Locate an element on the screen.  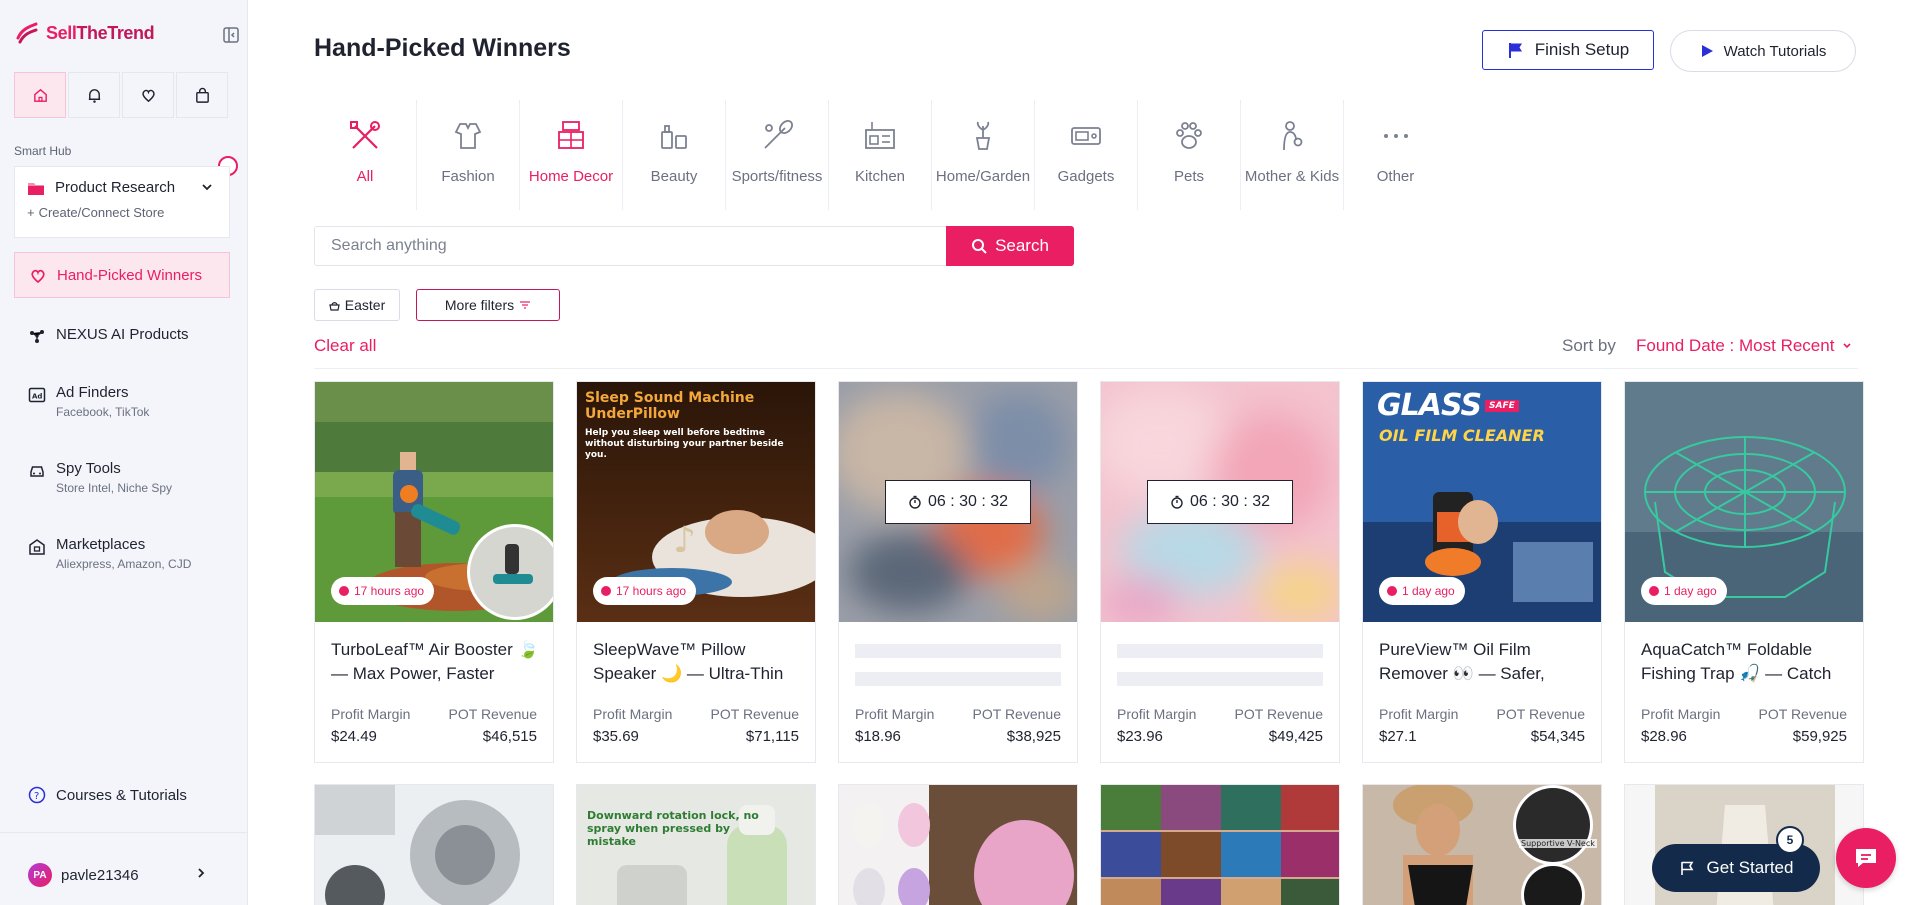
image-headline: GLASS is located at coordinates (1429, 405).